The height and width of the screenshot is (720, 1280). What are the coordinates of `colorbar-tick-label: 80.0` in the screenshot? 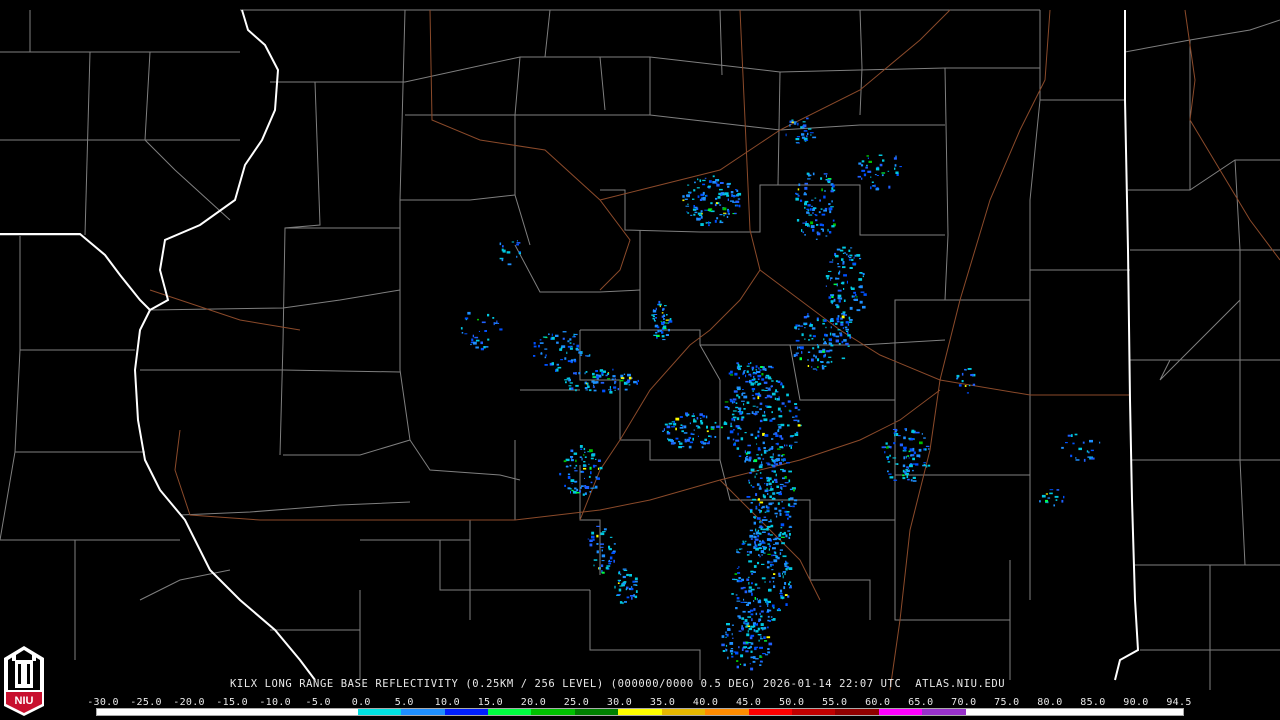 It's located at (1050, 702).